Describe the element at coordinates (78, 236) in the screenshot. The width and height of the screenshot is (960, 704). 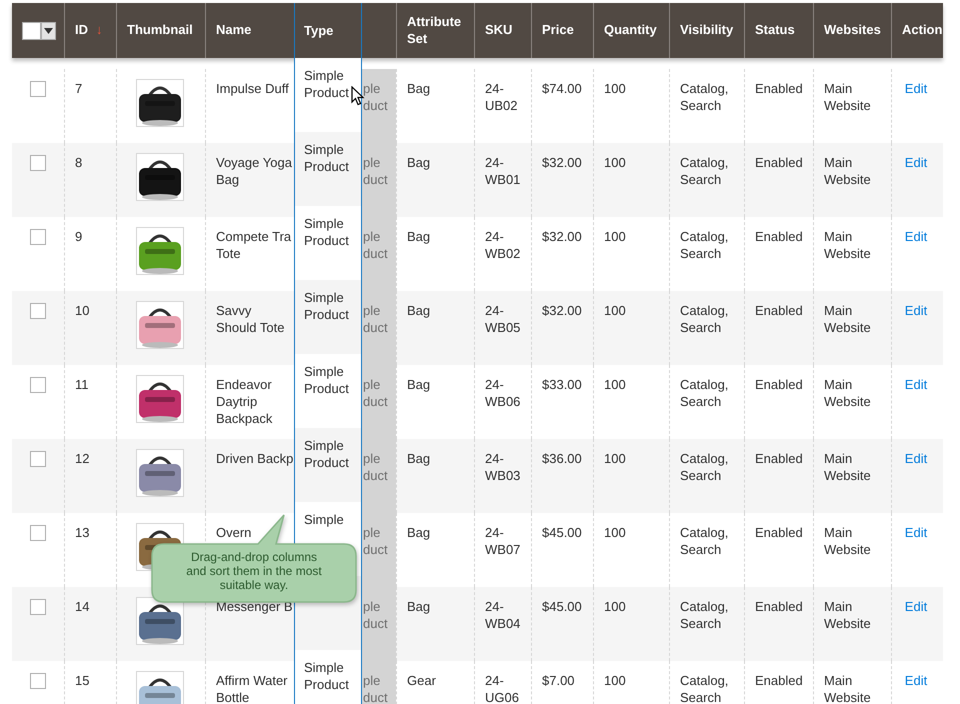
I see `id-text: 9` at that location.